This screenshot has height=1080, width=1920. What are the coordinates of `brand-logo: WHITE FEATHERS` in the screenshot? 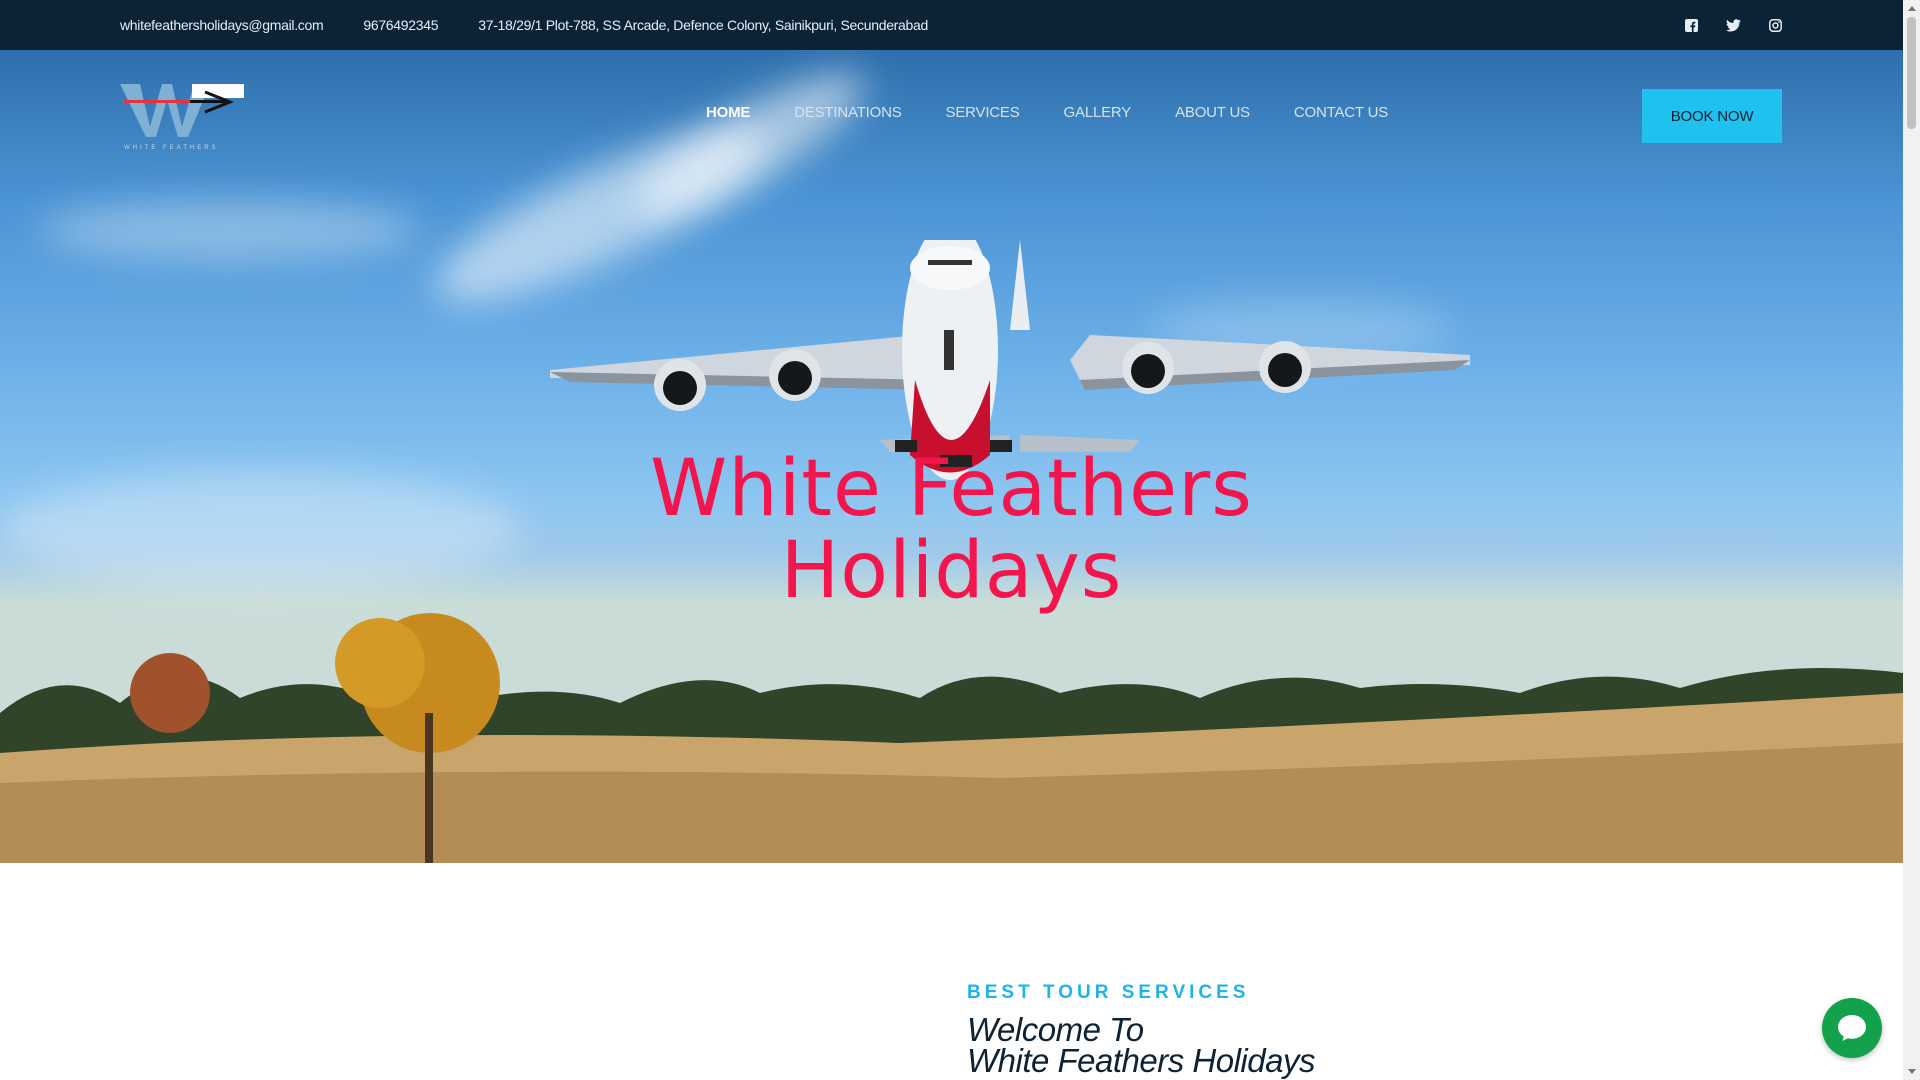 It's located at (182, 117).